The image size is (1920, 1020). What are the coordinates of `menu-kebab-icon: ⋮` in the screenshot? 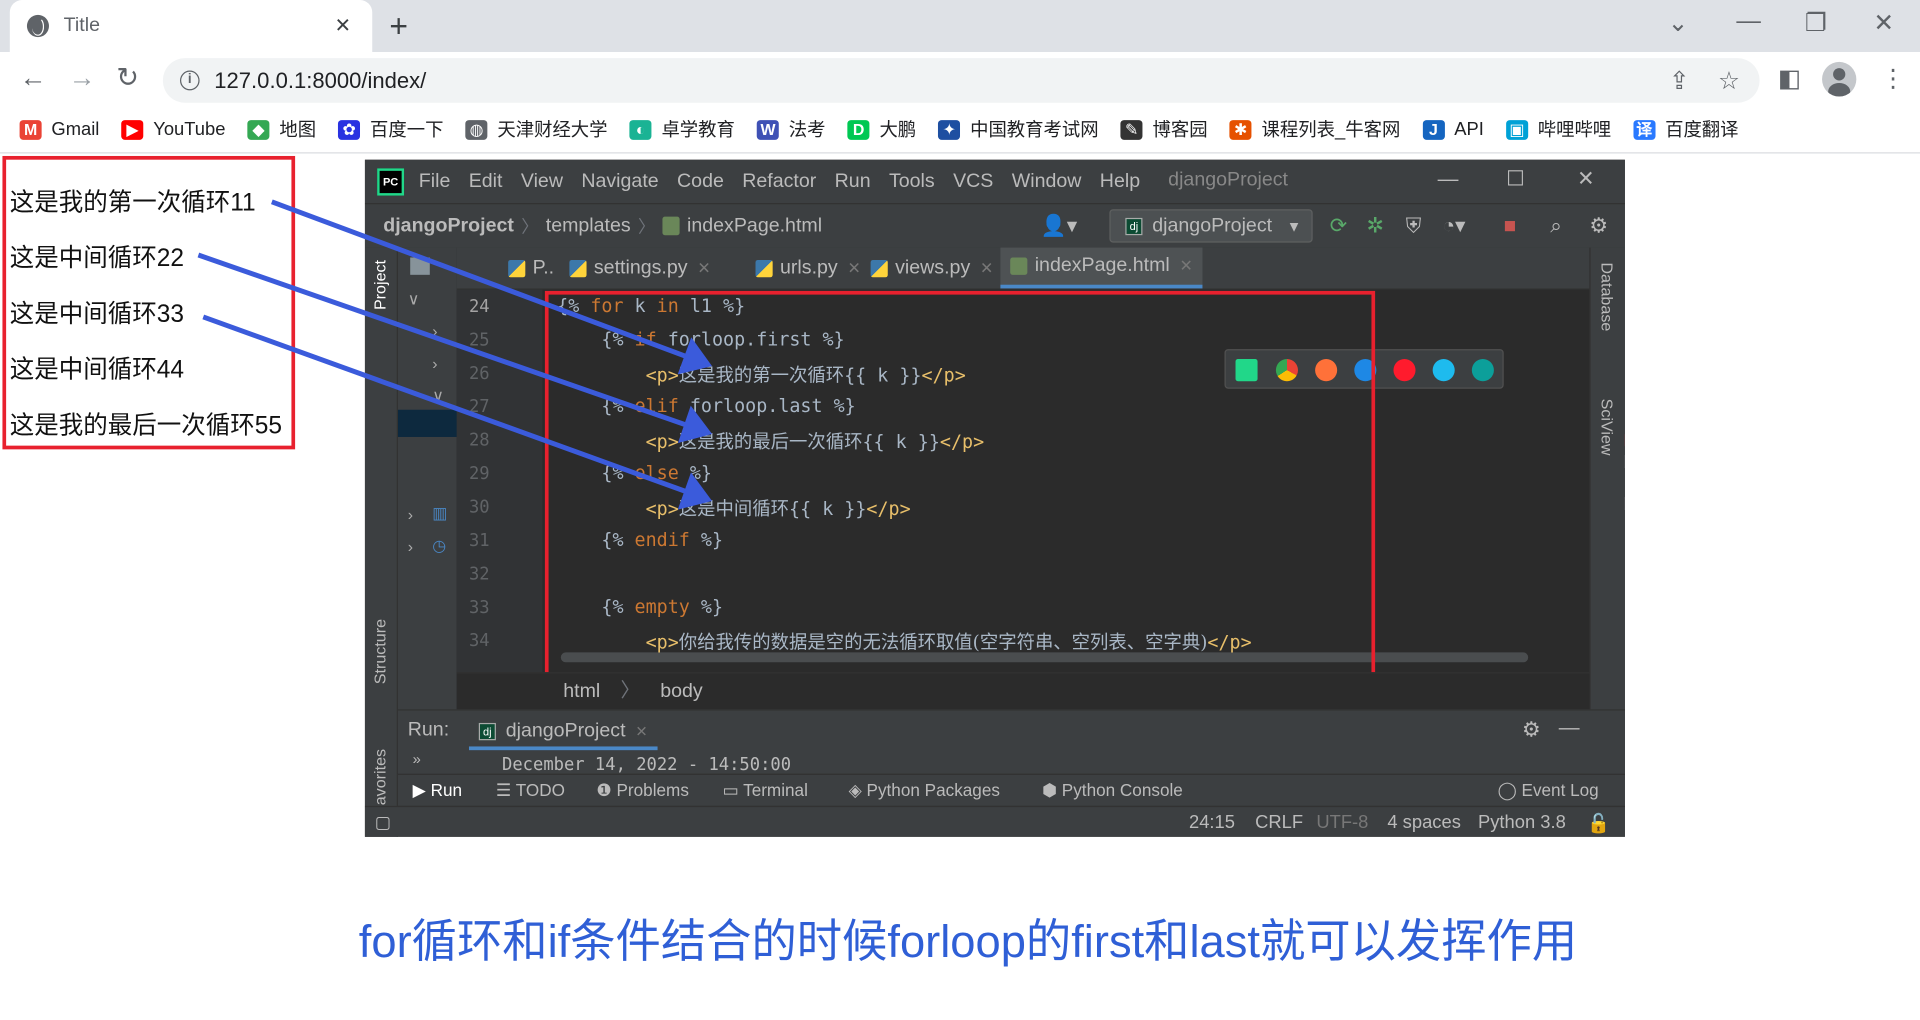 It's located at (1893, 78).